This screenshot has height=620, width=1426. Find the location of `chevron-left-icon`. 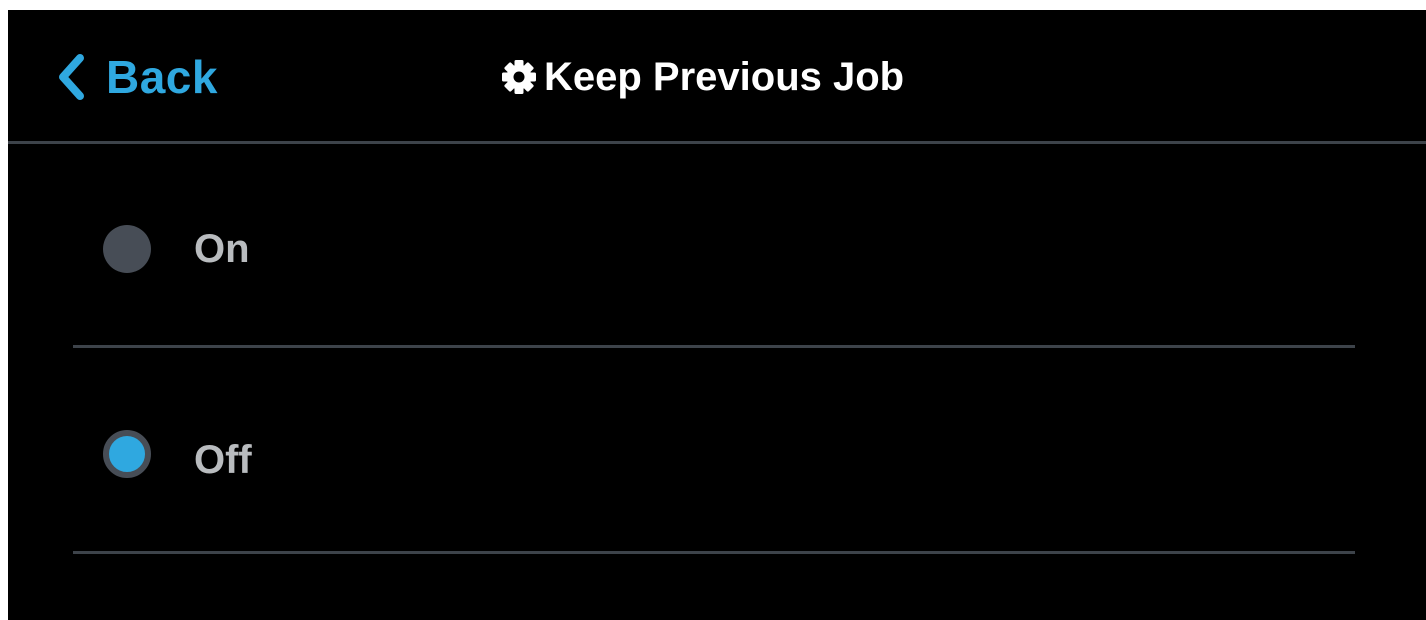

chevron-left-icon is located at coordinates (71, 77).